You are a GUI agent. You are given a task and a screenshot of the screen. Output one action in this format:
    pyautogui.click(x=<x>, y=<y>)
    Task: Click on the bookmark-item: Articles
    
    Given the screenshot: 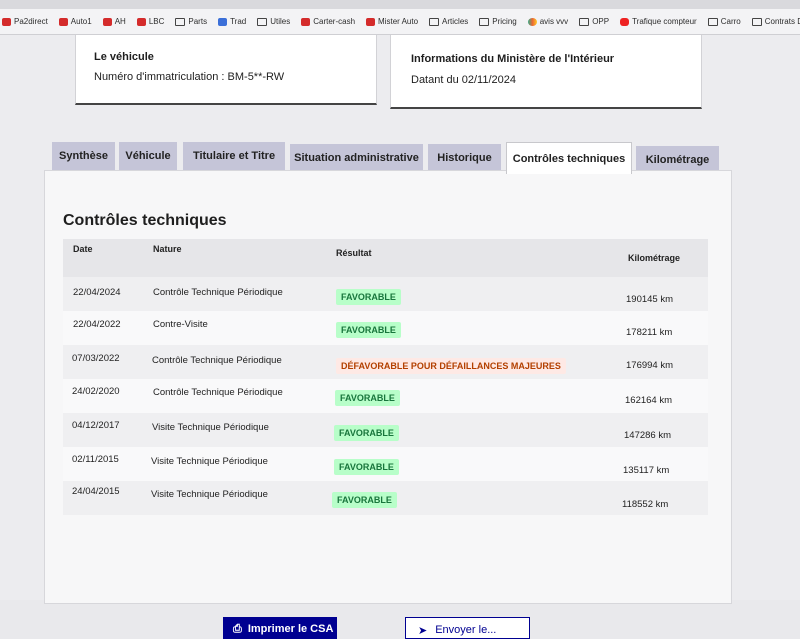 What is the action you would take?
    pyautogui.click(x=448, y=21)
    